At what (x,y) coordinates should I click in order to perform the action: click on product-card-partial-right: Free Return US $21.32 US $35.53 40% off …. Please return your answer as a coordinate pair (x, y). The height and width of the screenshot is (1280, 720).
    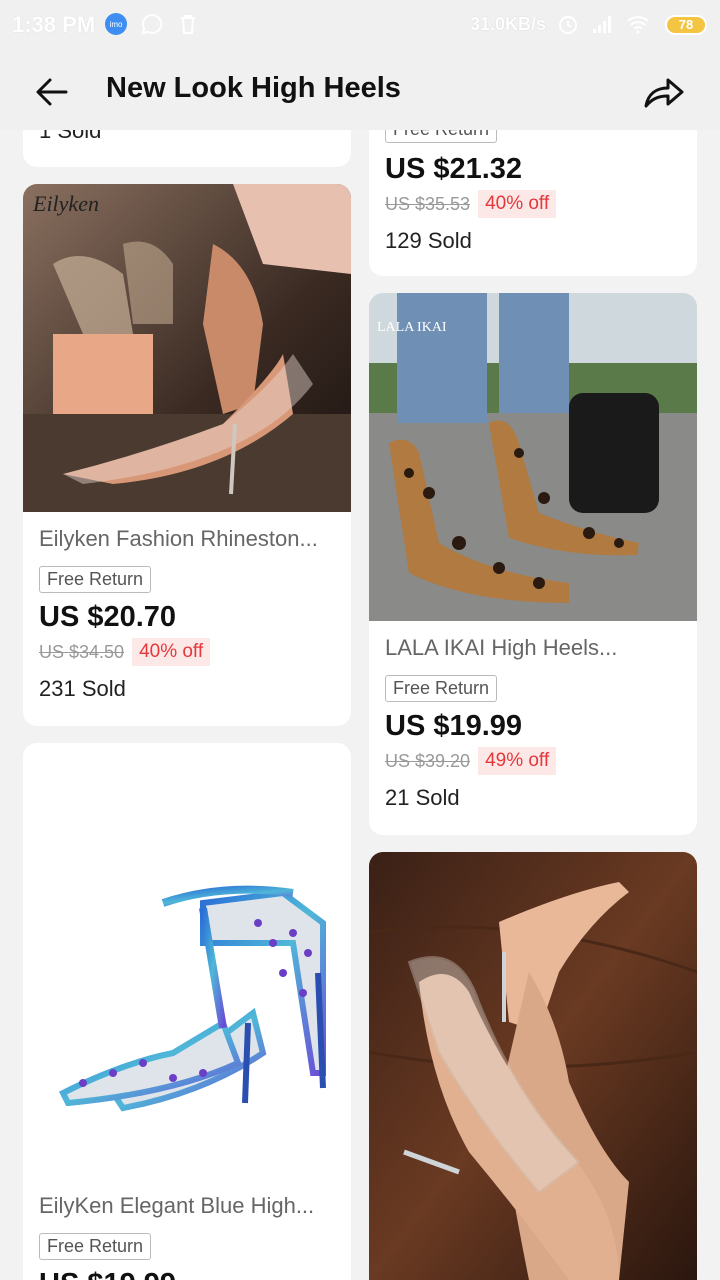
    Looking at the image, I should click on (533, 193).